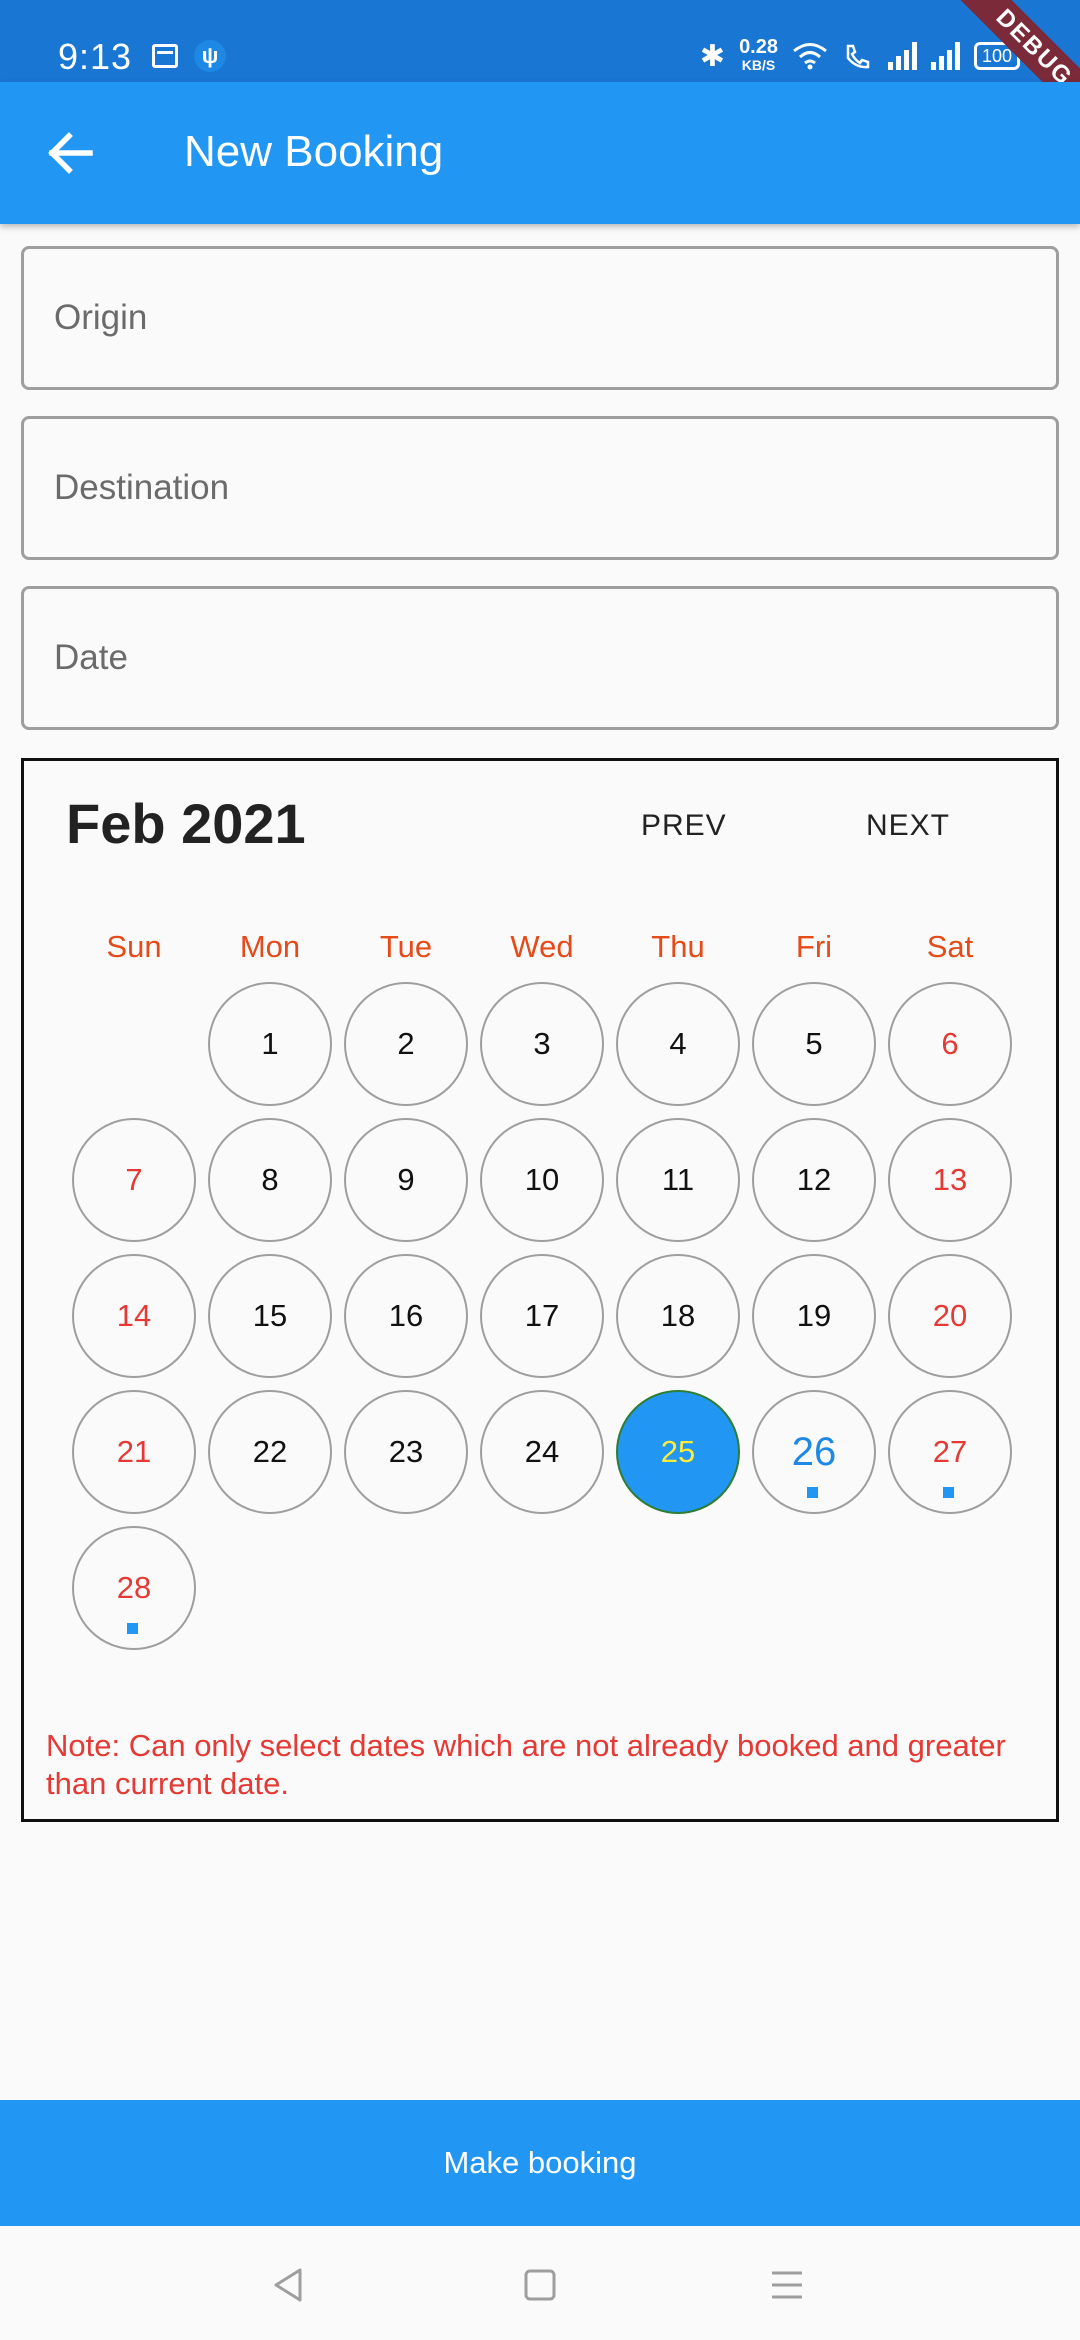 This screenshot has height=2340, width=1080. I want to click on calendar-day-label: 6, so click(950, 1043).